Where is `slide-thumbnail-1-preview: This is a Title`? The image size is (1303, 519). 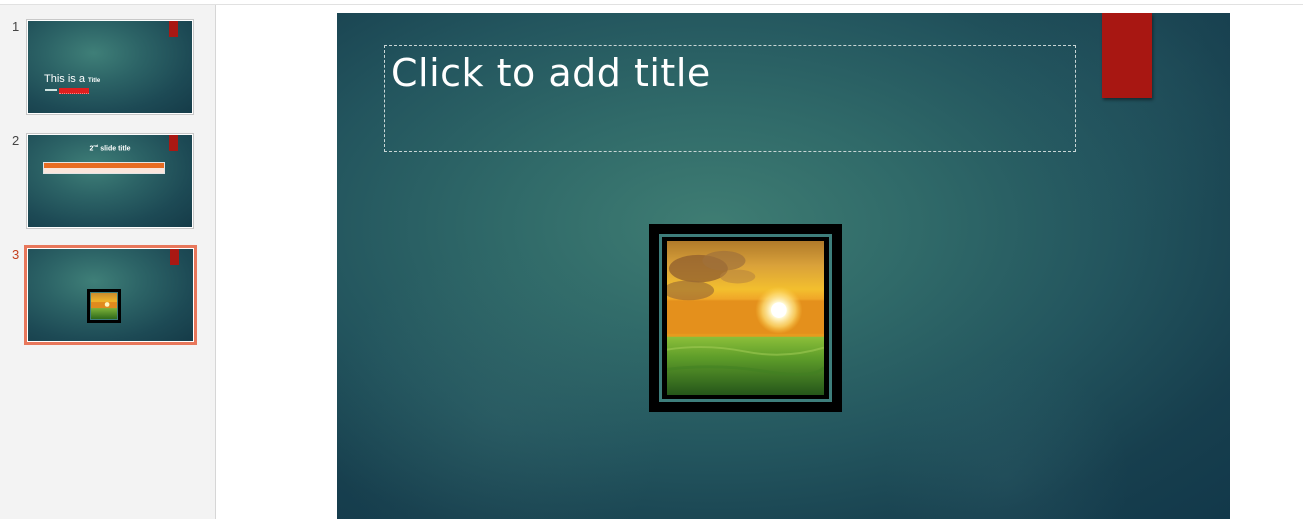 slide-thumbnail-1-preview: This is a Title is located at coordinates (110, 67).